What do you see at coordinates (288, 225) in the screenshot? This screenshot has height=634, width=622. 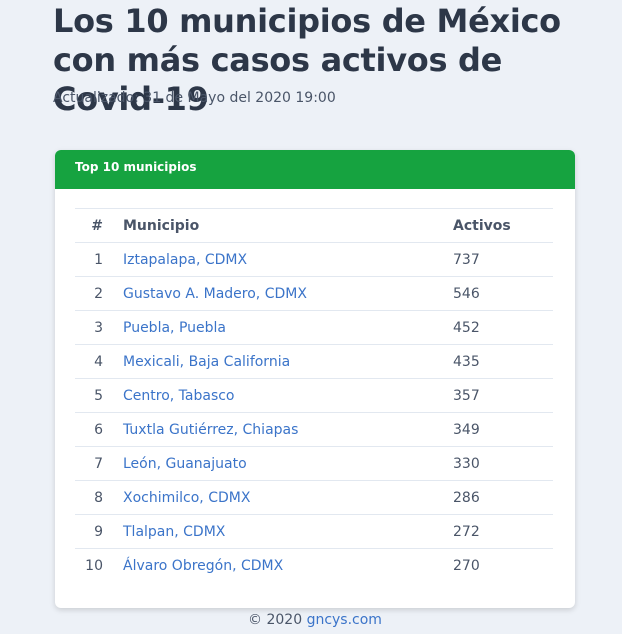 I see `column-header-municipio: Municipio` at bounding box center [288, 225].